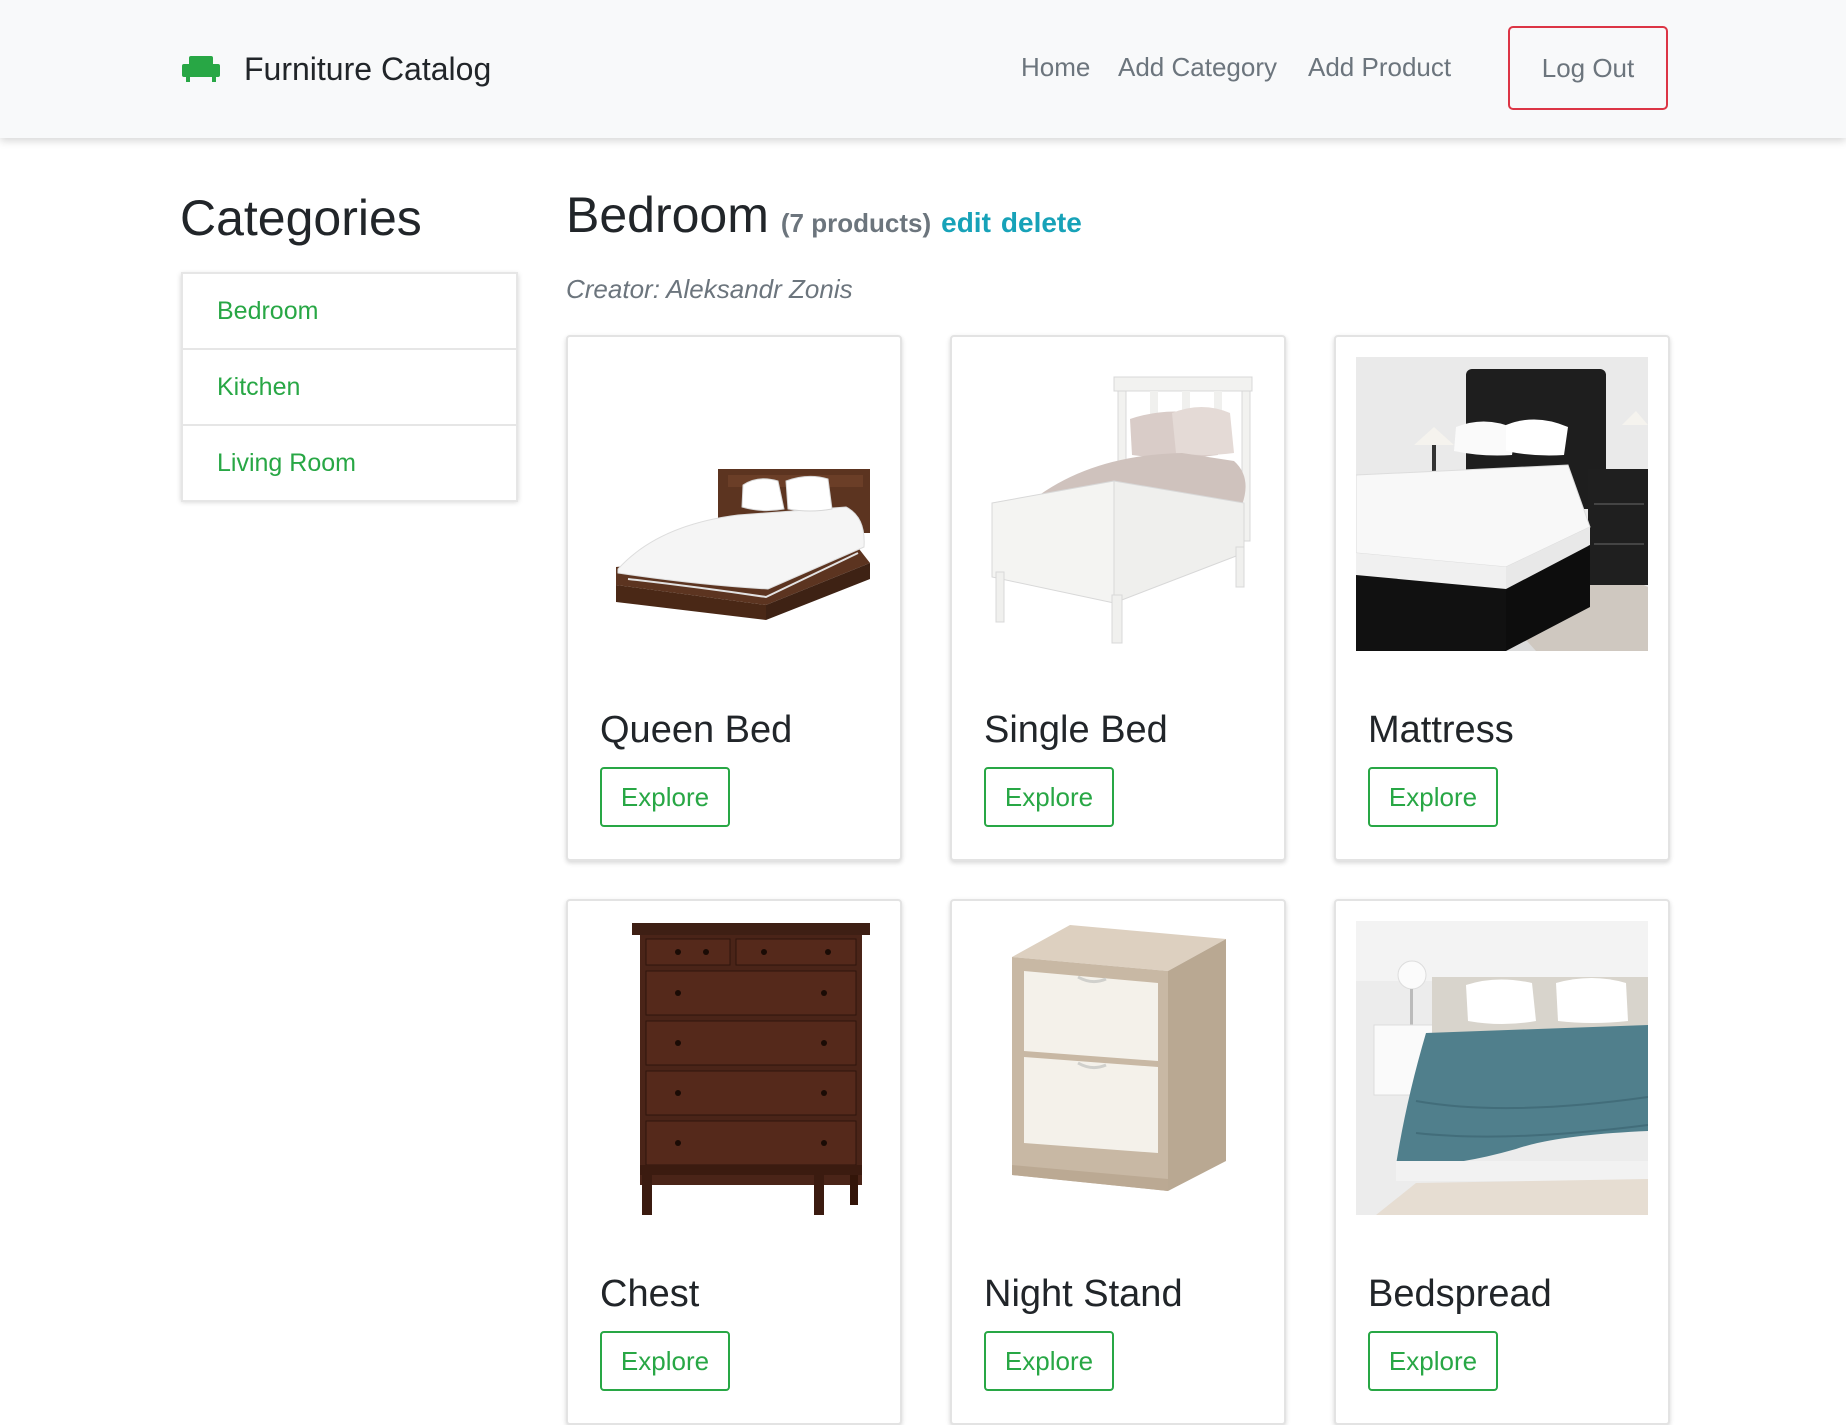 The image size is (1846, 1425). Describe the element at coordinates (856, 223) in the screenshot. I see `product-count: (7 products)` at that location.